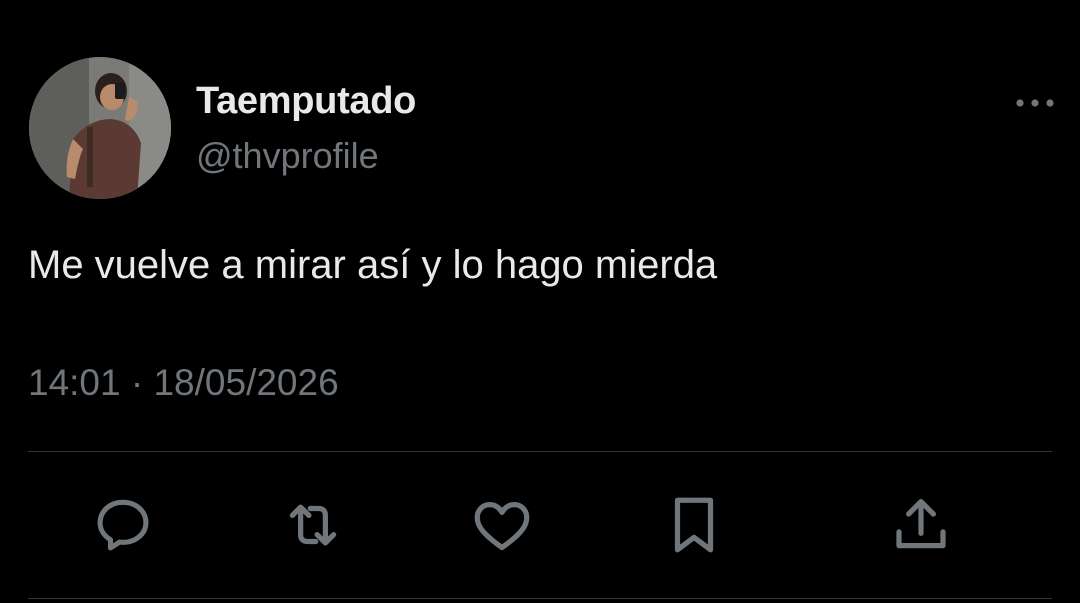  What do you see at coordinates (373, 265) in the screenshot?
I see `tweet-text: Me vuelve a mirar así y lo hago mierda` at bounding box center [373, 265].